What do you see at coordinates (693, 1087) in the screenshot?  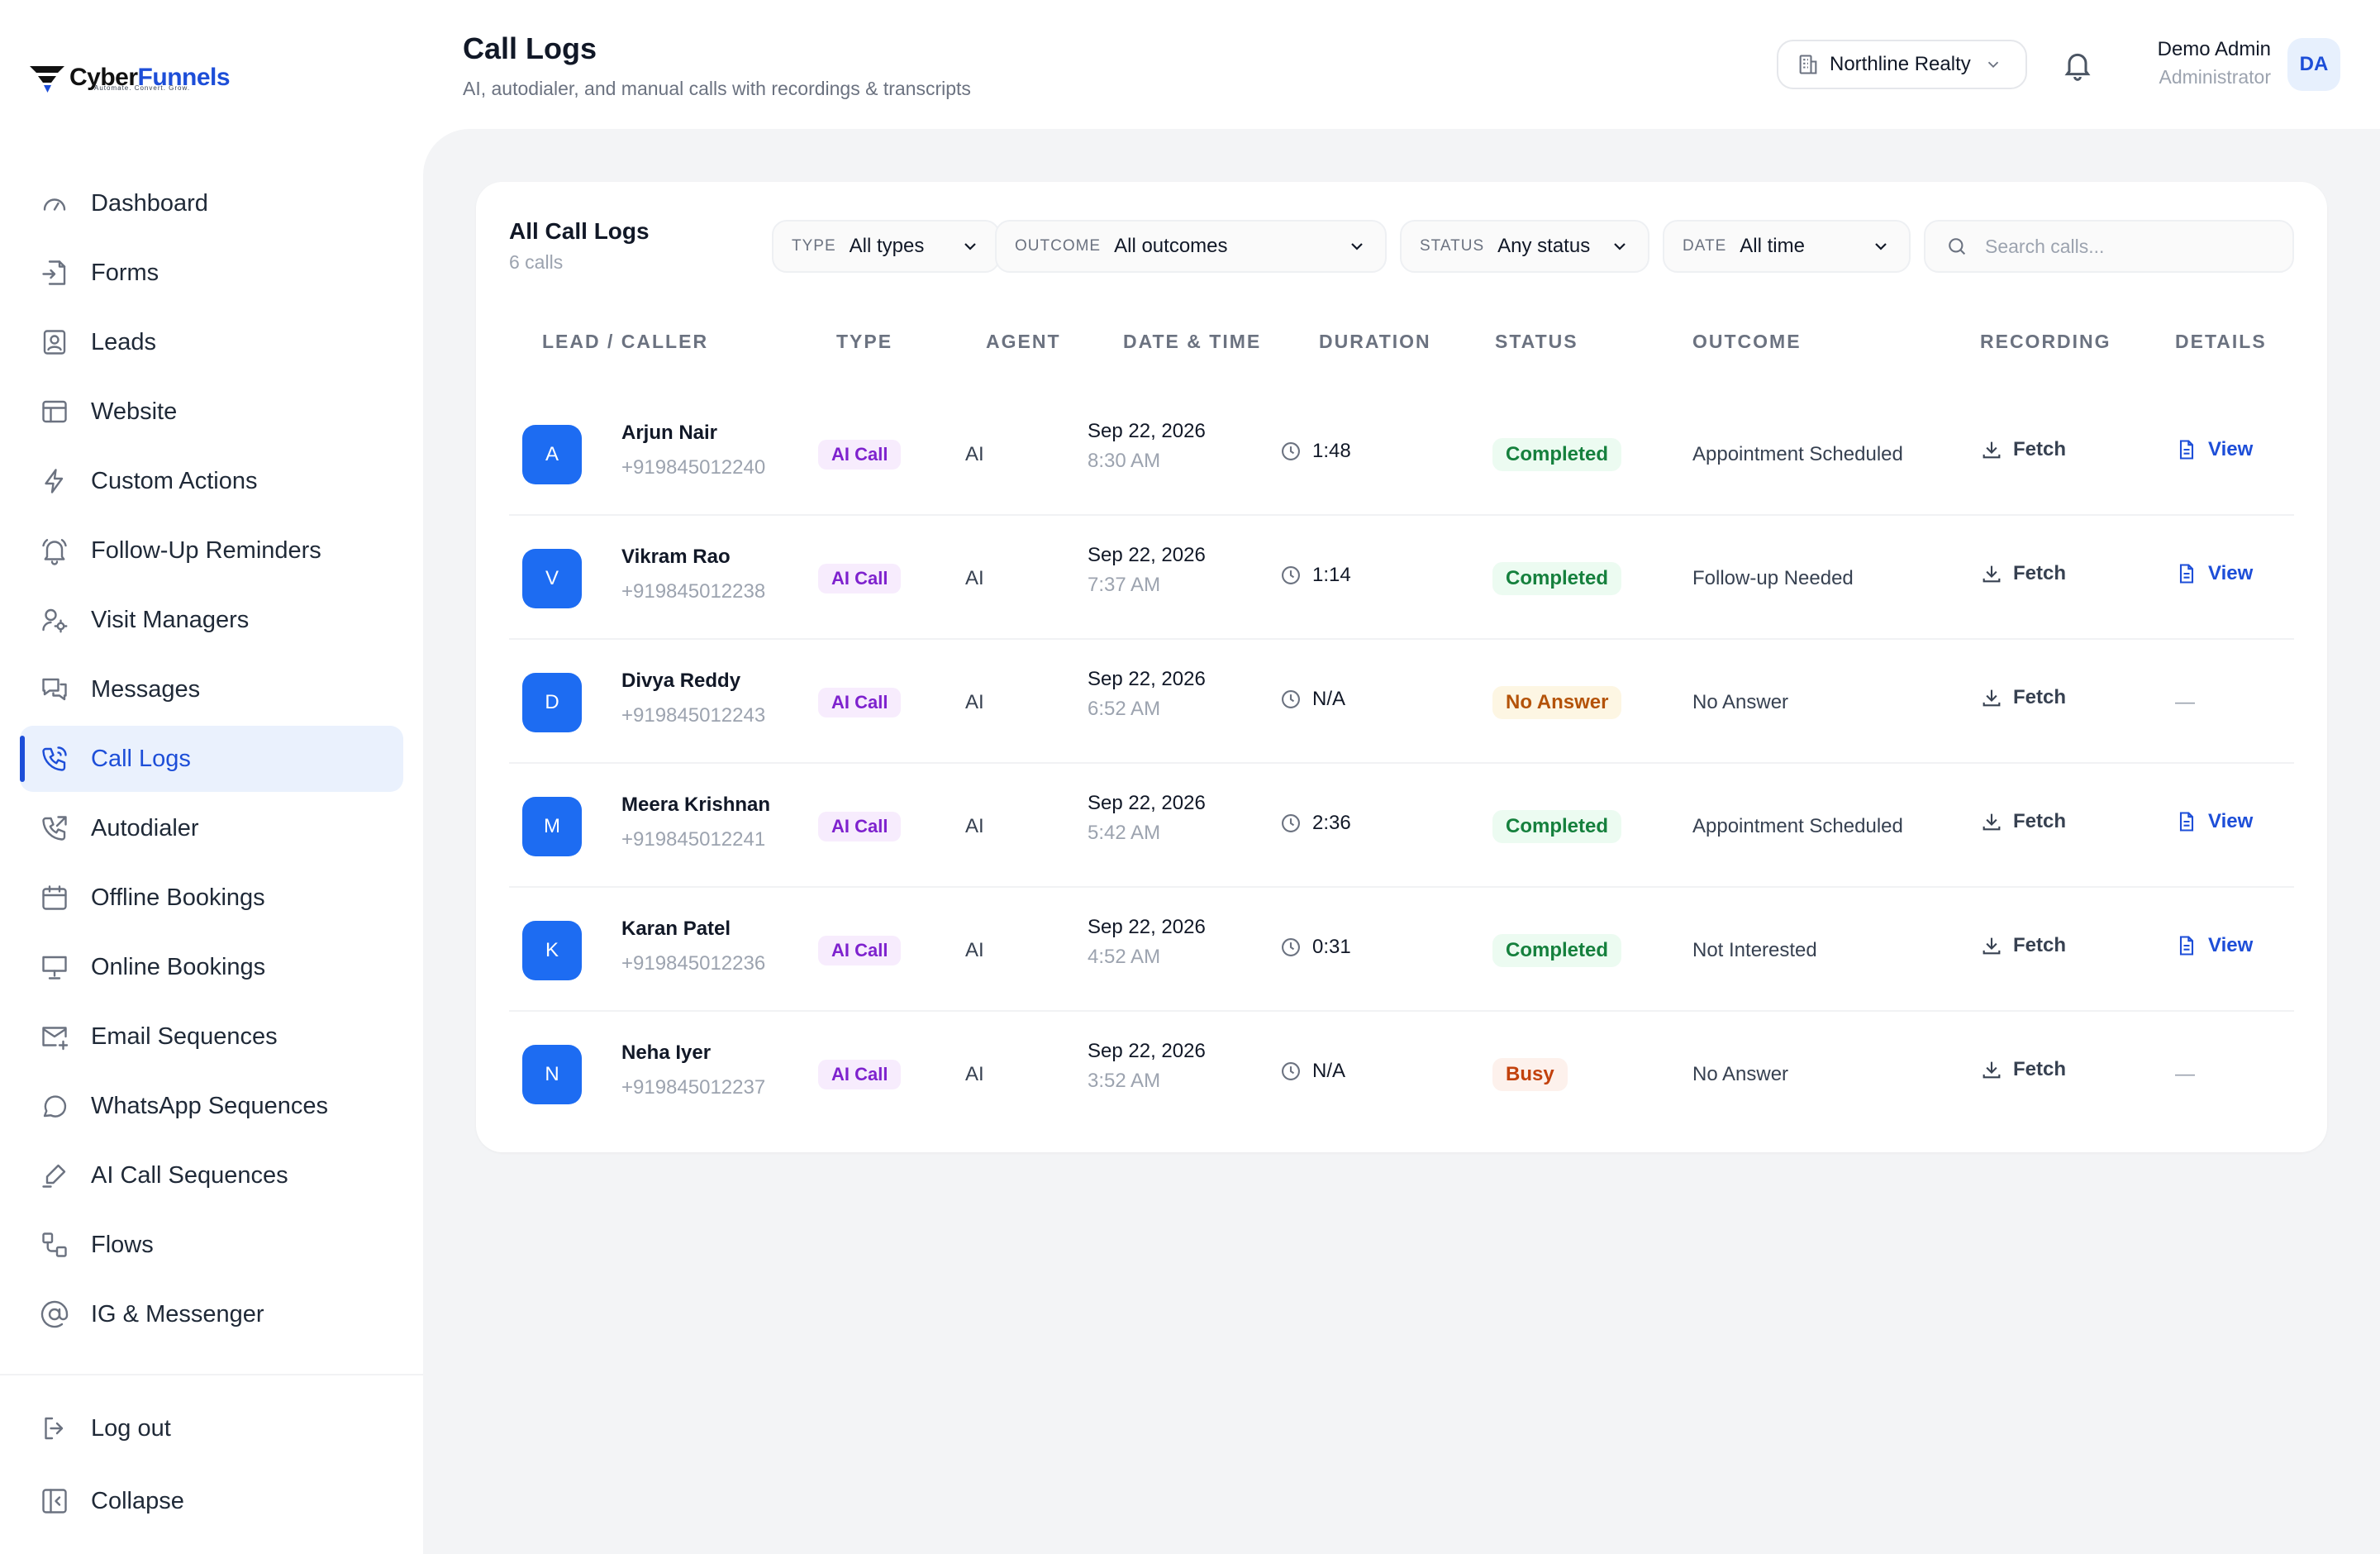 I see `lead-phone: +919845012237` at bounding box center [693, 1087].